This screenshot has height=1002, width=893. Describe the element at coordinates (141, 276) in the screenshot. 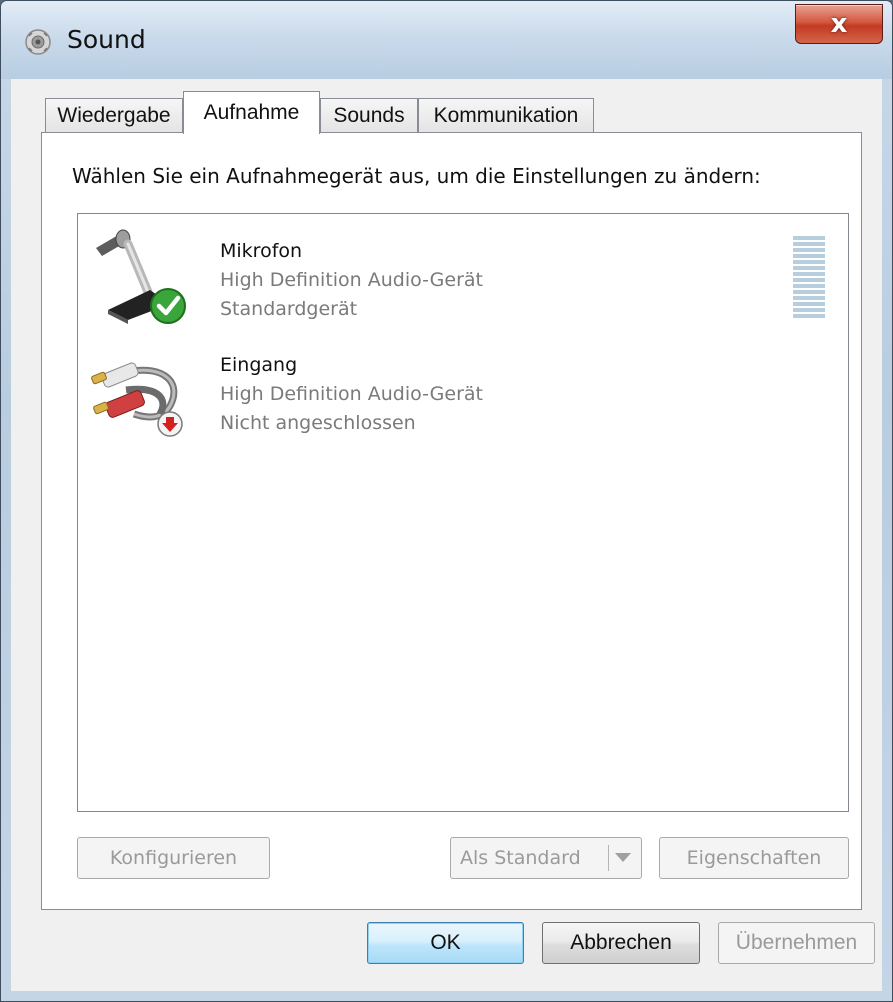

I see `microphone-icon` at that location.